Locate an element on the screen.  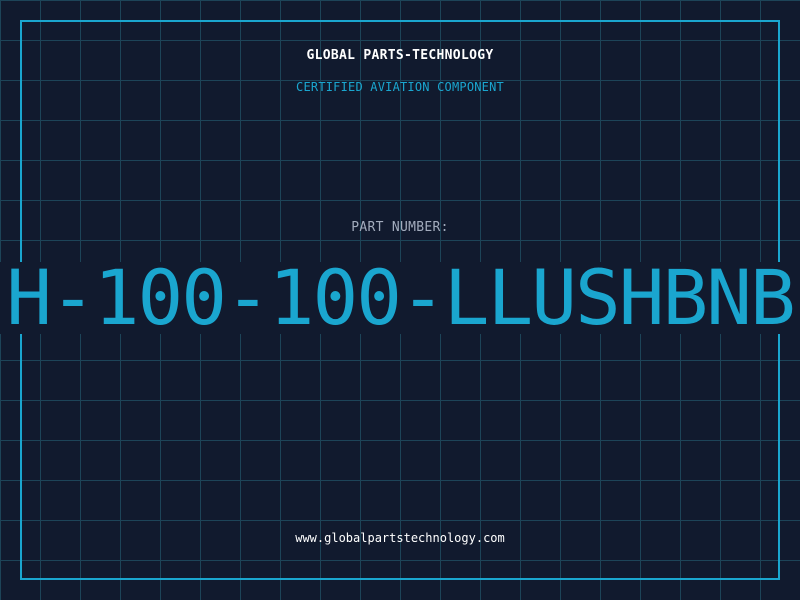
company-name: GLOBAL PARTS-TECHNOLOGY is located at coordinates (400, 55).